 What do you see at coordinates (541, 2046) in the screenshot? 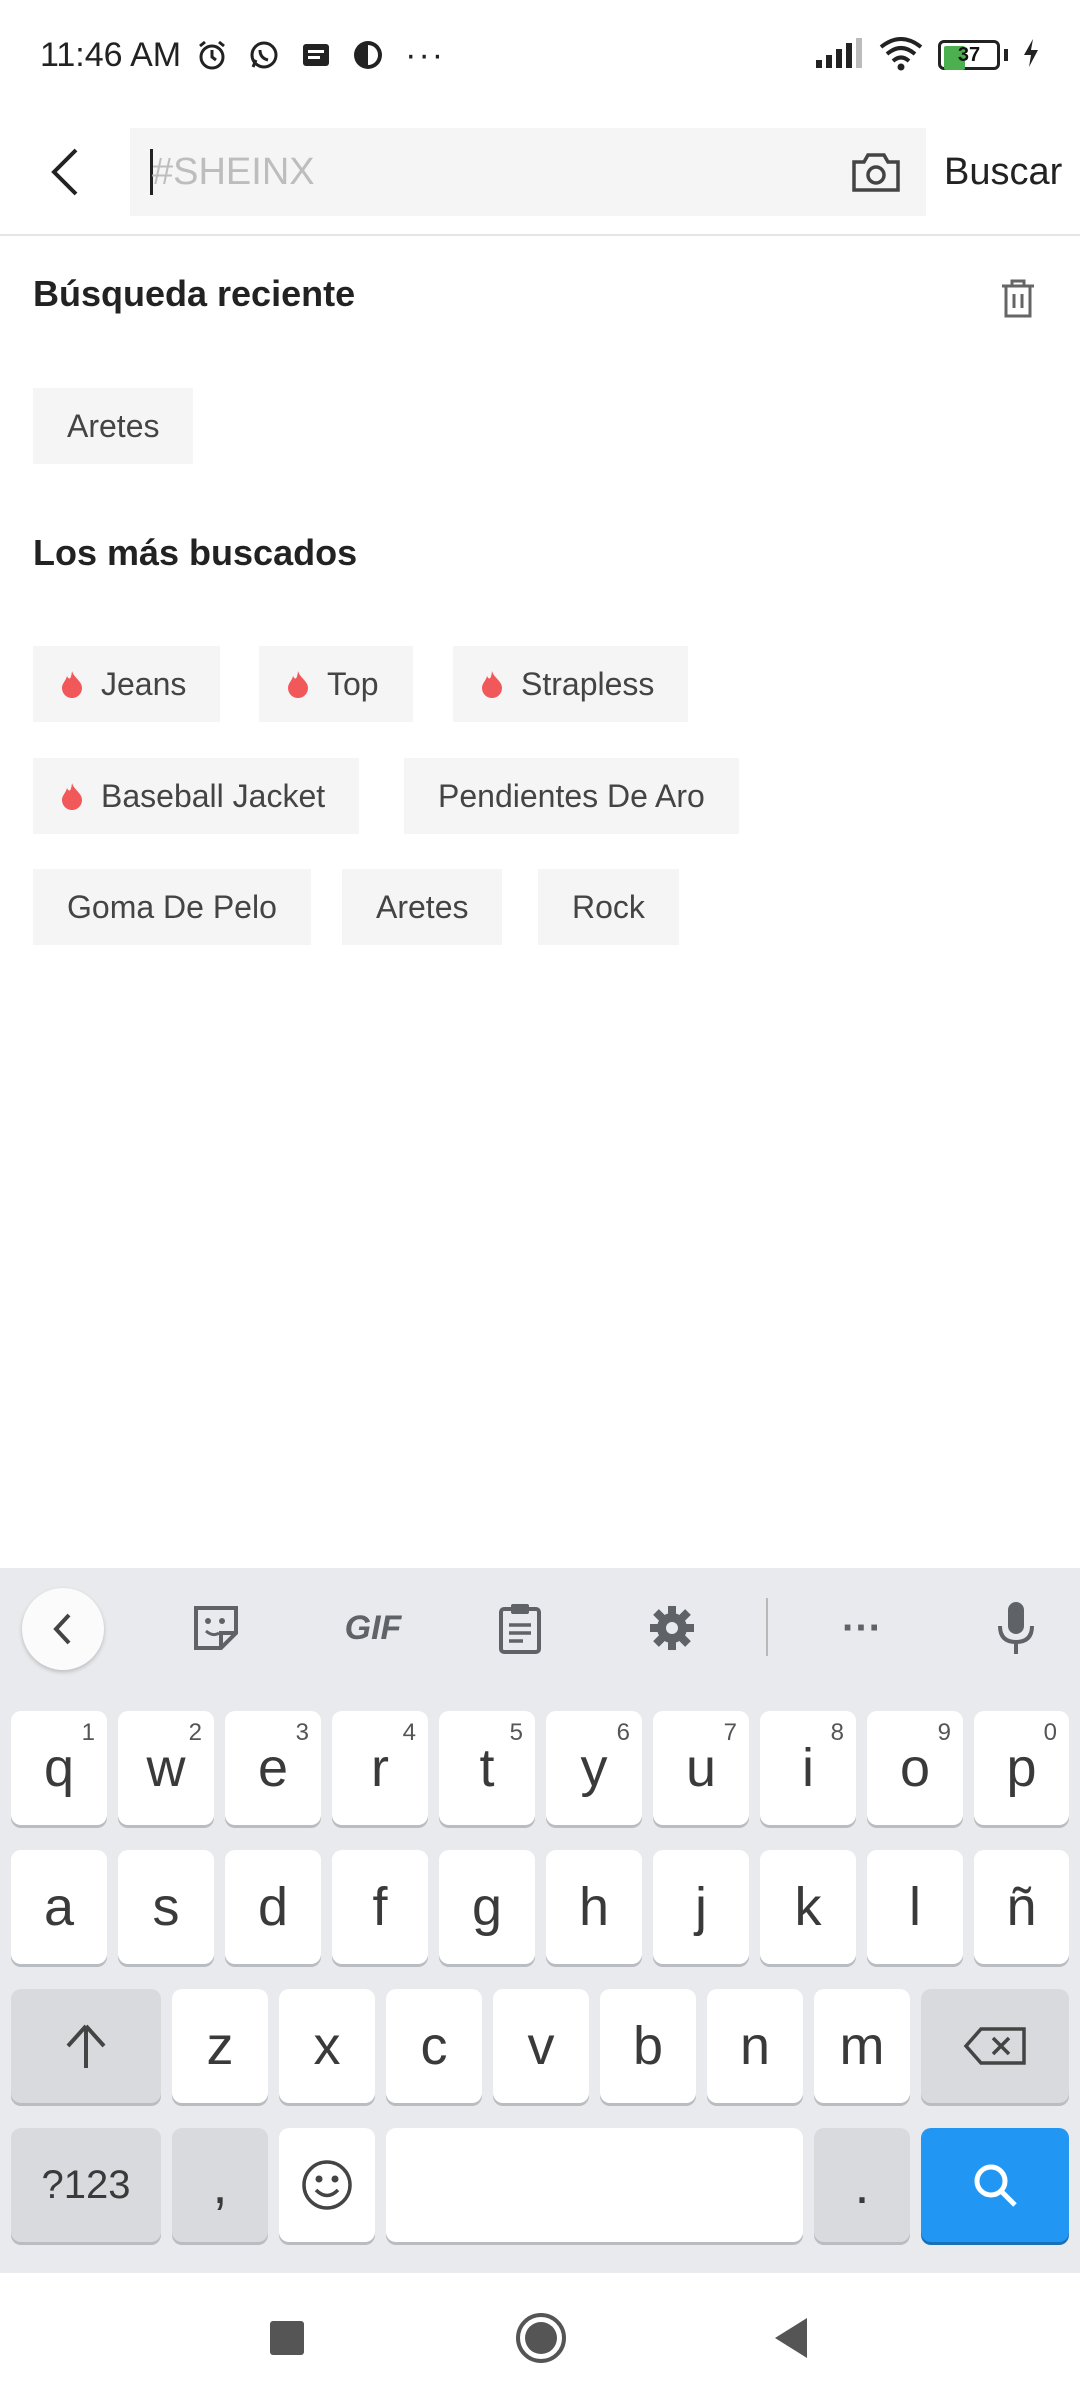
I see `key-v: v` at bounding box center [541, 2046].